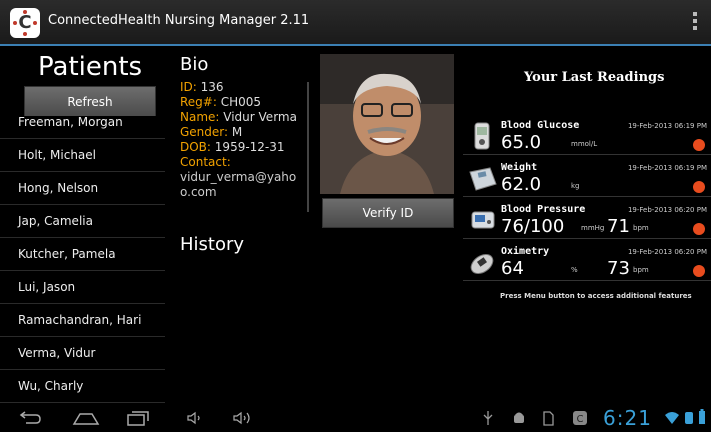 This screenshot has height=432, width=711. Describe the element at coordinates (540, 125) in the screenshot. I see `reading-label: Blood Glucose` at that location.